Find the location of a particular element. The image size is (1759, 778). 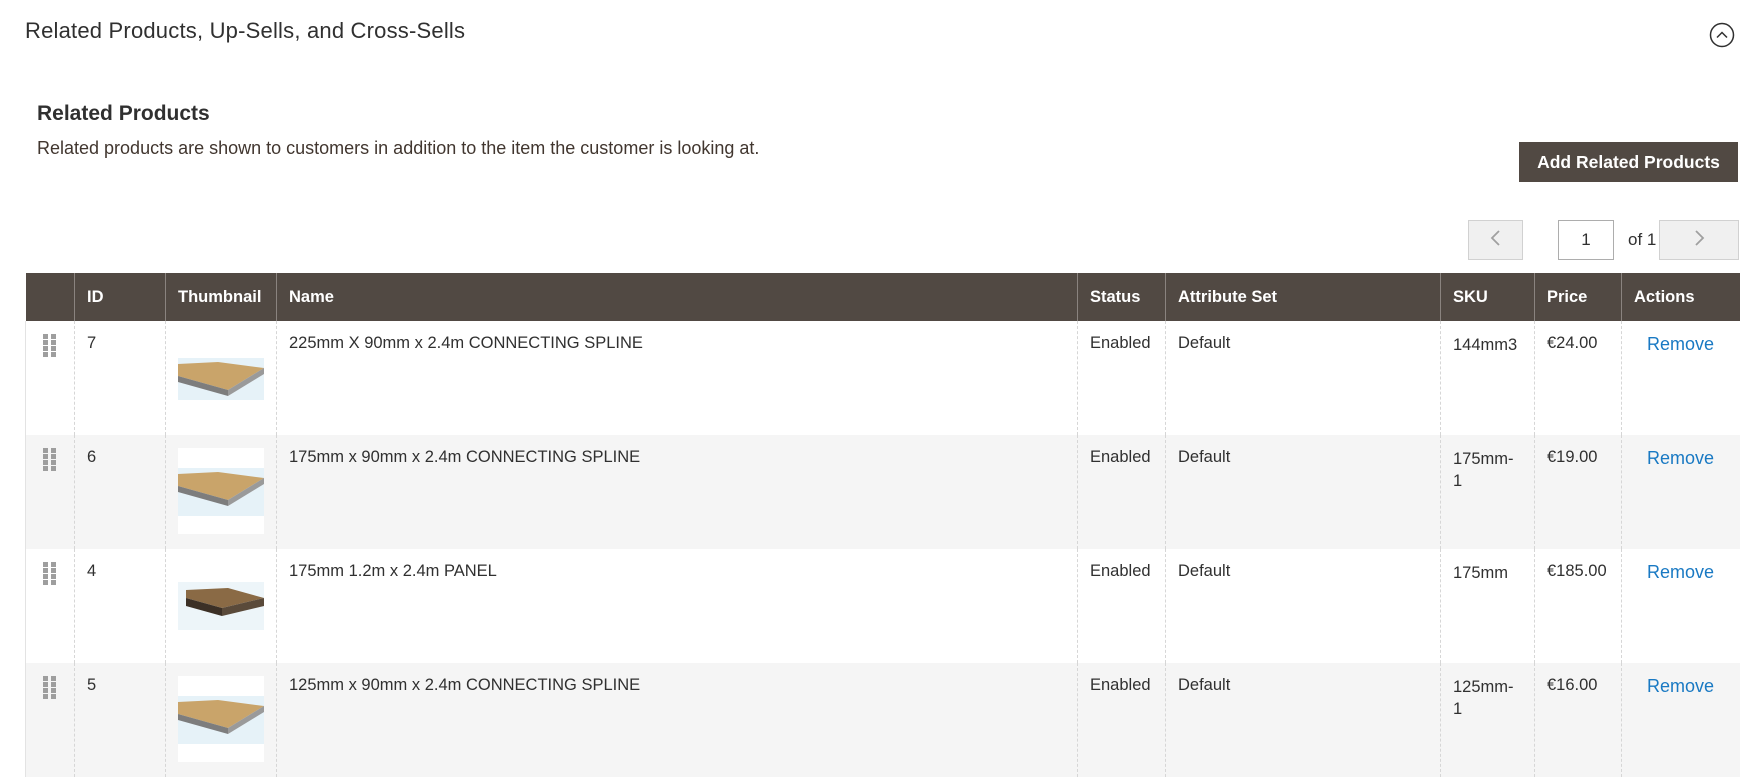

cell-id: 5 is located at coordinates (120, 720).